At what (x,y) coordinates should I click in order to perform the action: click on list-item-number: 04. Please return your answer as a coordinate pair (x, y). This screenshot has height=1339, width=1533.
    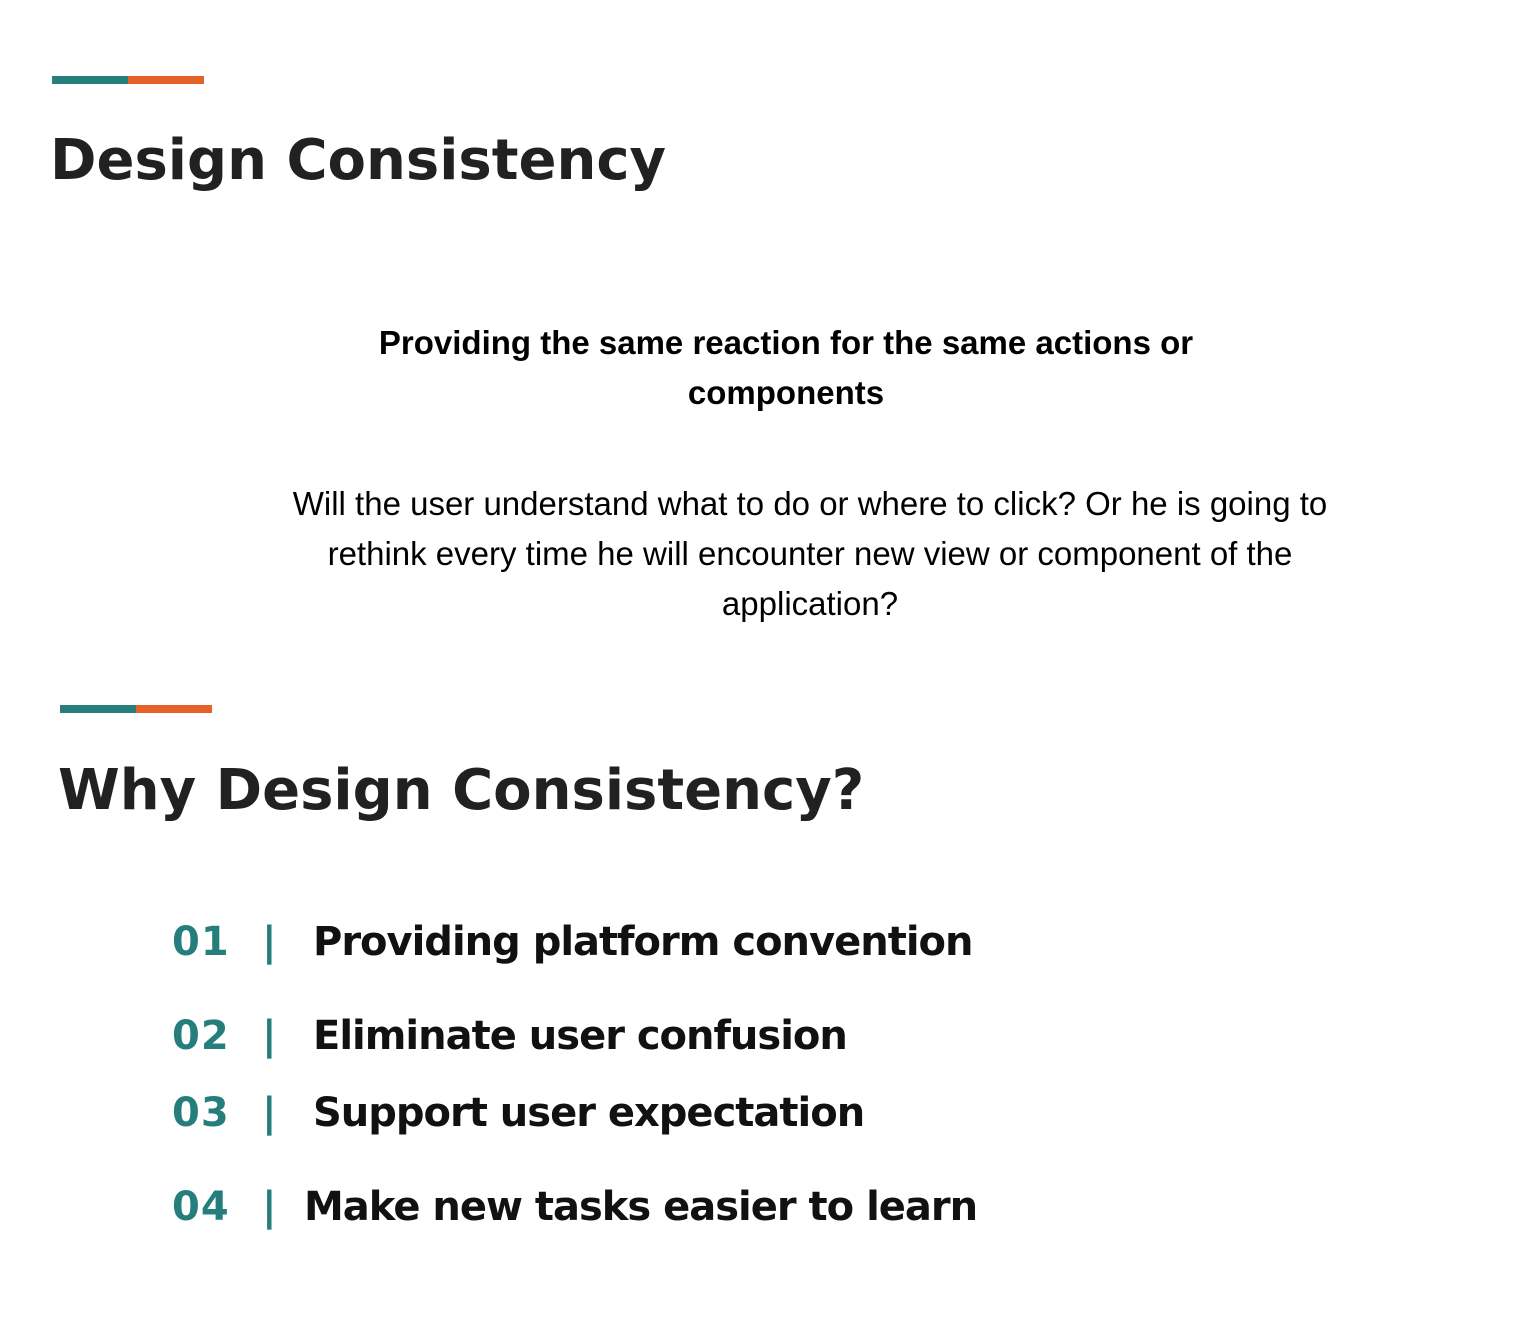
    Looking at the image, I should click on (201, 1207).